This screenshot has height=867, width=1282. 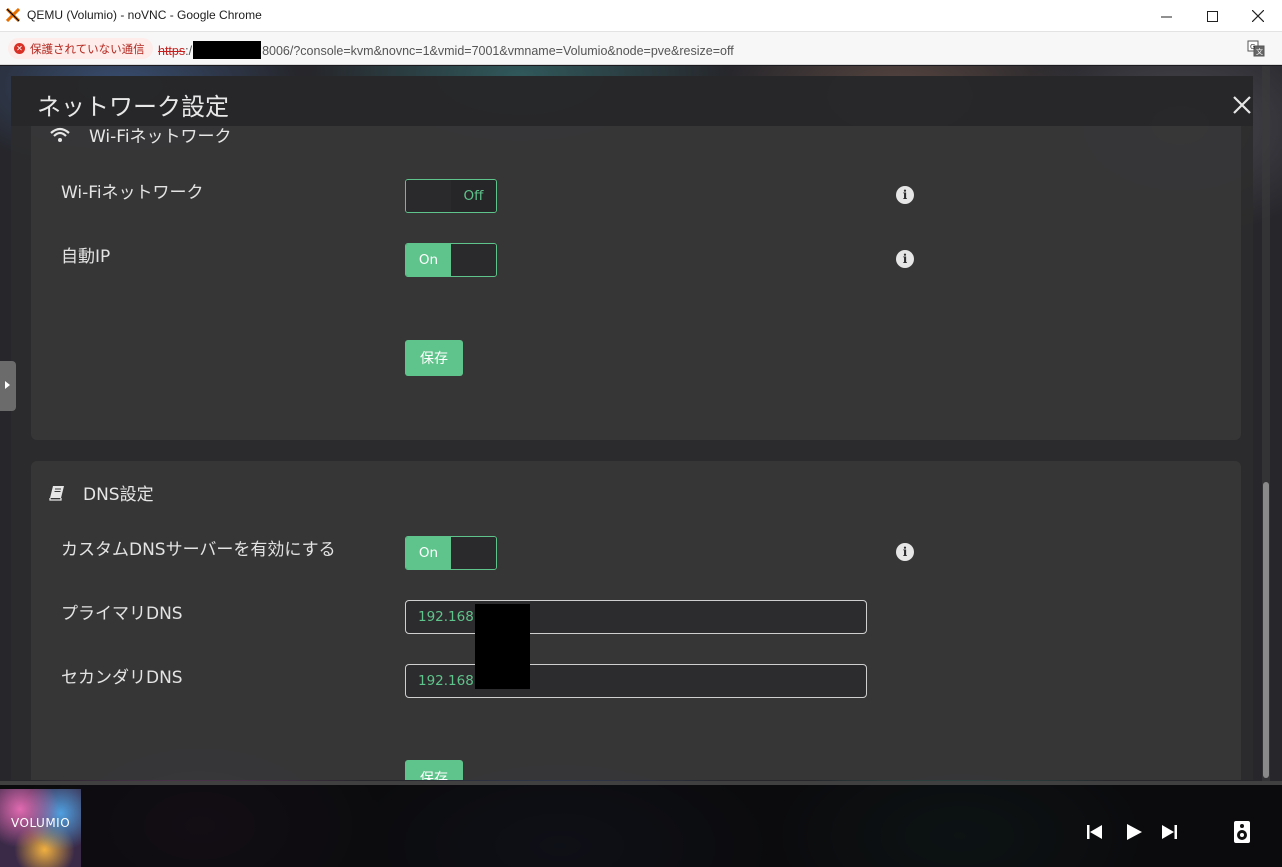 What do you see at coordinates (502, 646) in the screenshot?
I see `redaction-box` at bounding box center [502, 646].